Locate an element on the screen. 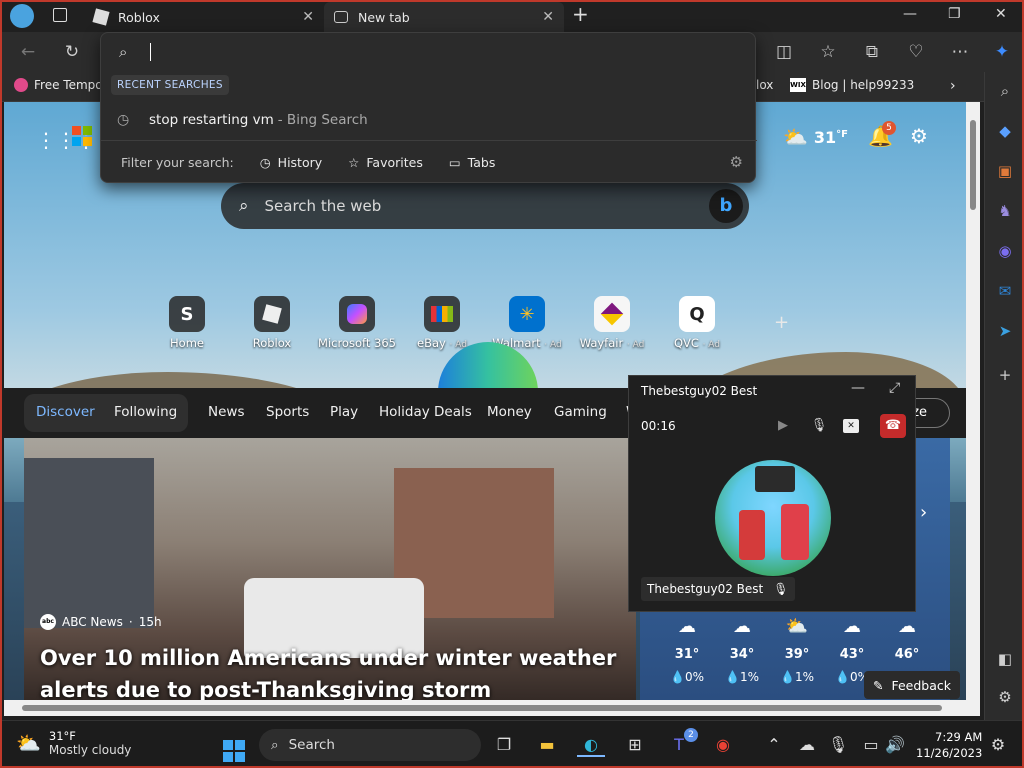  network-icon: ▭ is located at coordinates (871, 745).